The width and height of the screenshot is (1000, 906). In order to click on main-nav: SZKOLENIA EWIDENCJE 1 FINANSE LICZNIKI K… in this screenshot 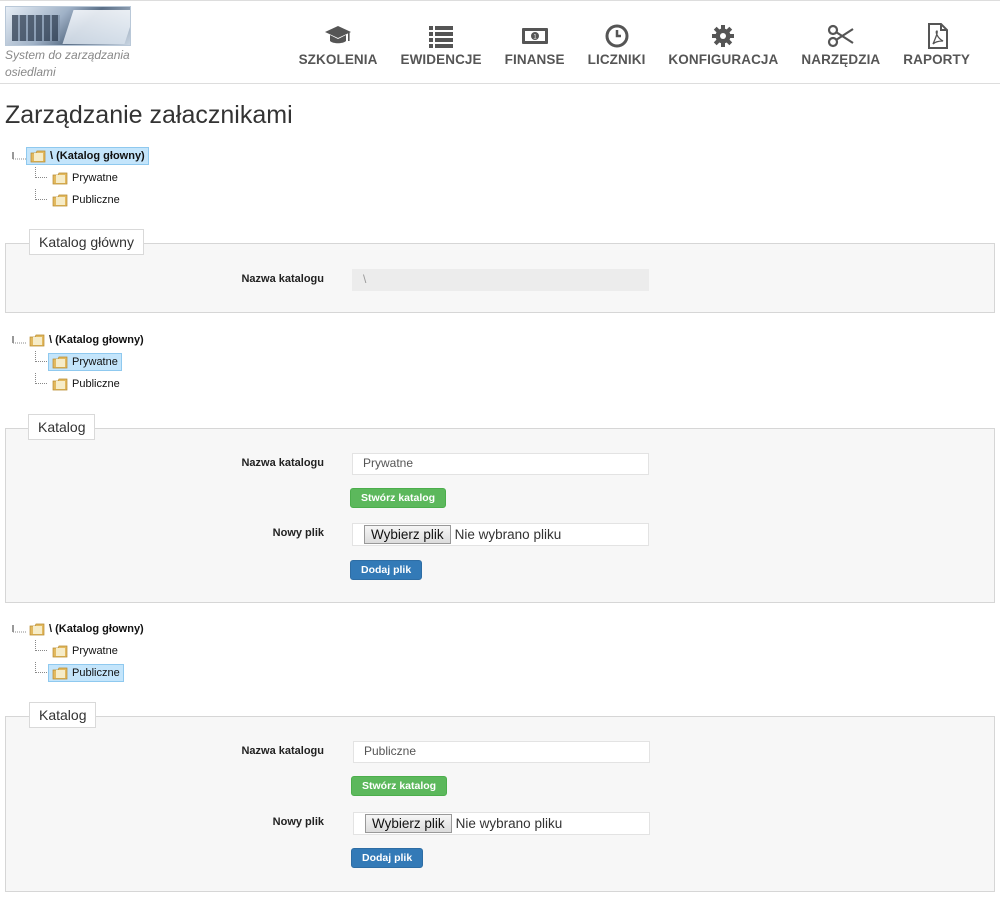, I will do `click(634, 45)`.